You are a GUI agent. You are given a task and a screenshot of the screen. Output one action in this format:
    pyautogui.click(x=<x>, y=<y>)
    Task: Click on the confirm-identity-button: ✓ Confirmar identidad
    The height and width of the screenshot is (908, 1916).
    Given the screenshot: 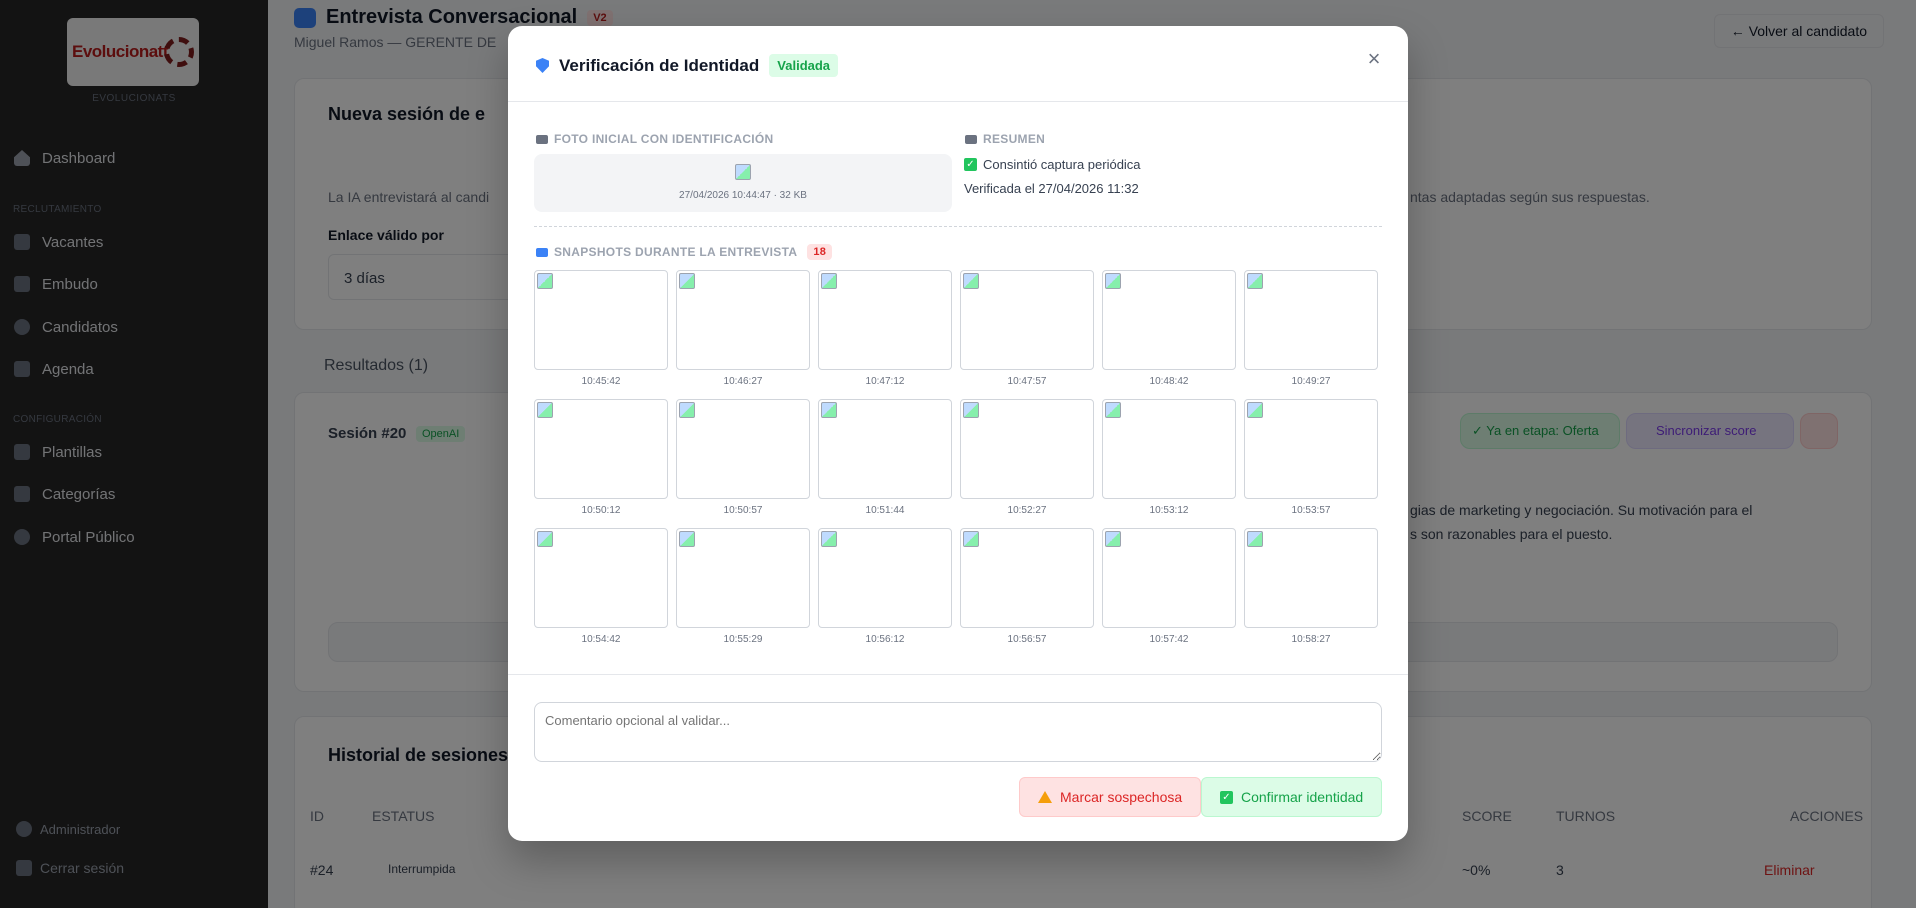 What is the action you would take?
    pyautogui.click(x=1292, y=797)
    